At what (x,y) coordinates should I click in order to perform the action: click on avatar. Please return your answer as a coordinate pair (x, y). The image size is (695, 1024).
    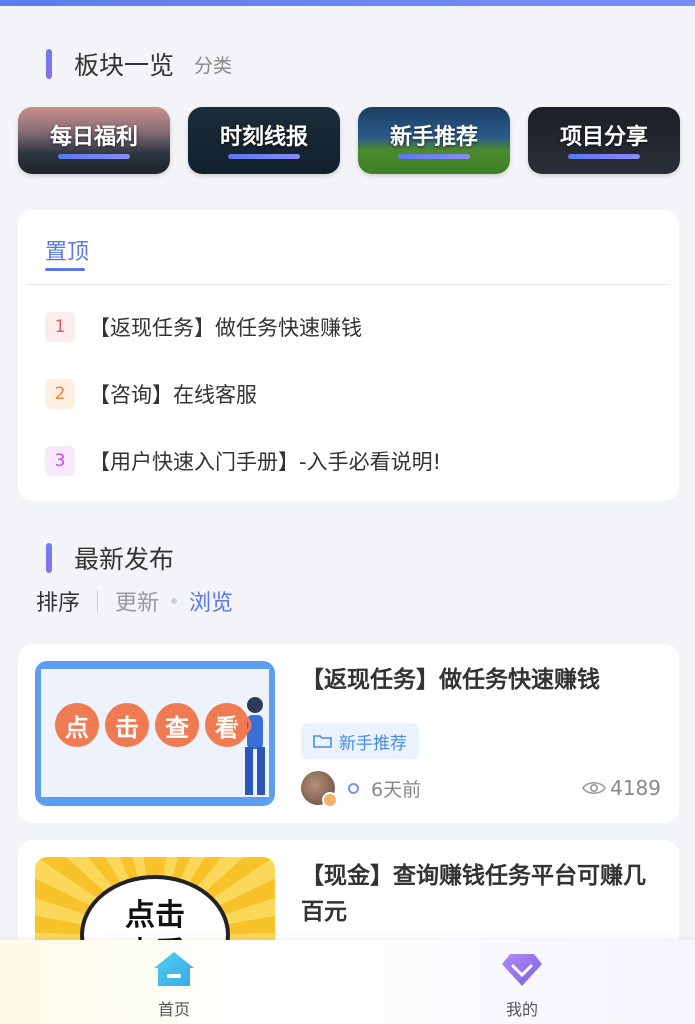
    Looking at the image, I should click on (319, 789).